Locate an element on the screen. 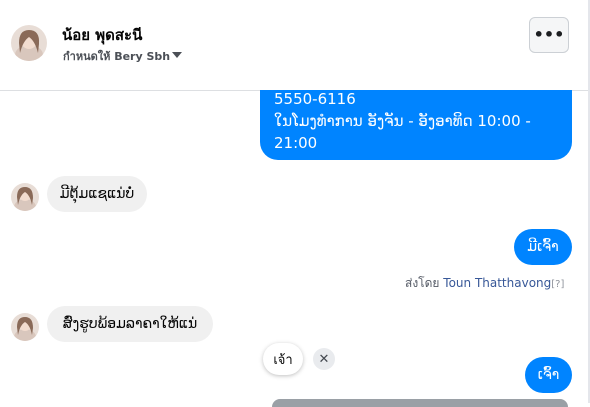  more-icon: ••• is located at coordinates (549, 34).